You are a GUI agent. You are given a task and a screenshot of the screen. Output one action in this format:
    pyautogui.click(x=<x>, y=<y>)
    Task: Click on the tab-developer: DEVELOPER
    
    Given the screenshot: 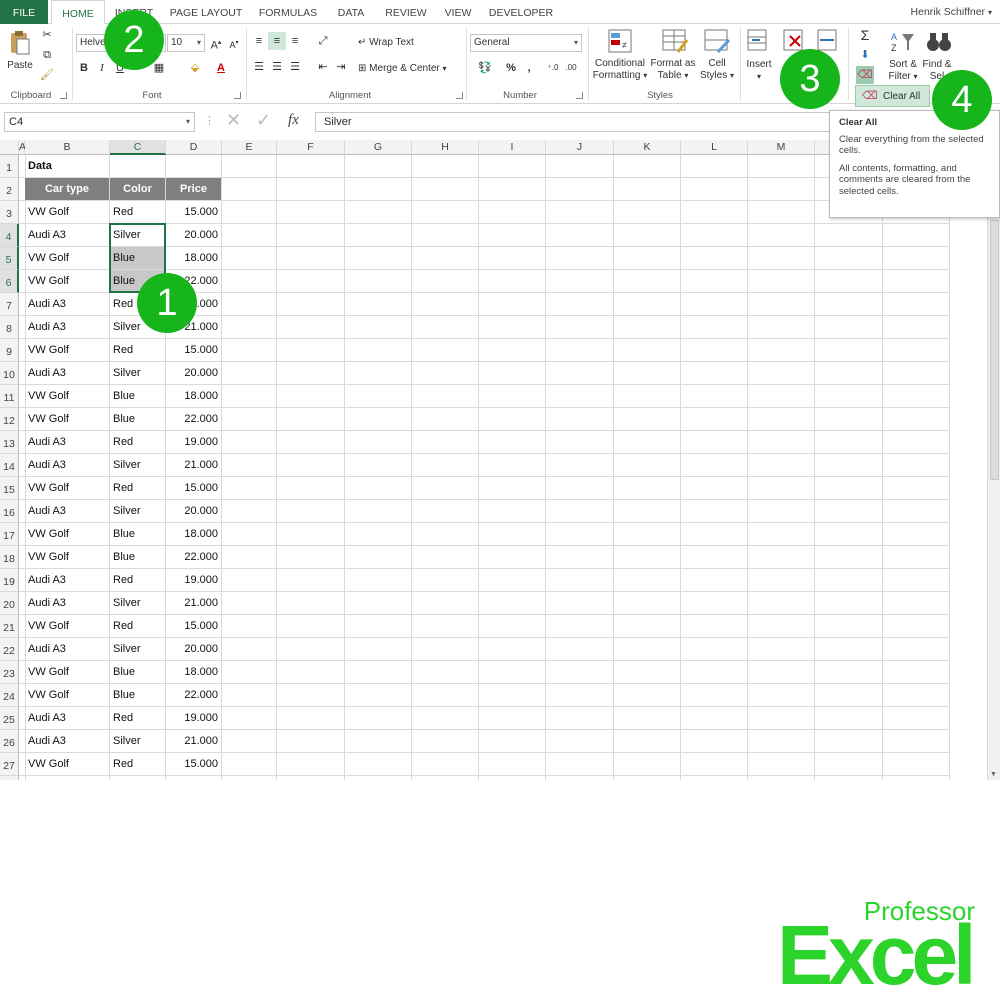 What is the action you would take?
    pyautogui.click(x=521, y=12)
    